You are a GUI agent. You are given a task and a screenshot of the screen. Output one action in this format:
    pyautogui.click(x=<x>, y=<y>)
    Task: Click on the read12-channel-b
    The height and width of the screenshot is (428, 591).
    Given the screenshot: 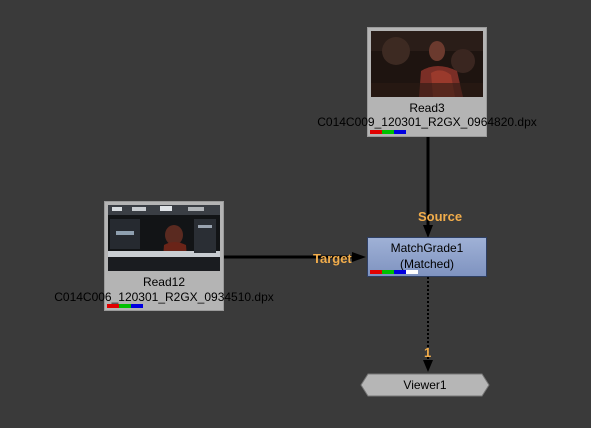 What is the action you would take?
    pyautogui.click(x=137, y=306)
    